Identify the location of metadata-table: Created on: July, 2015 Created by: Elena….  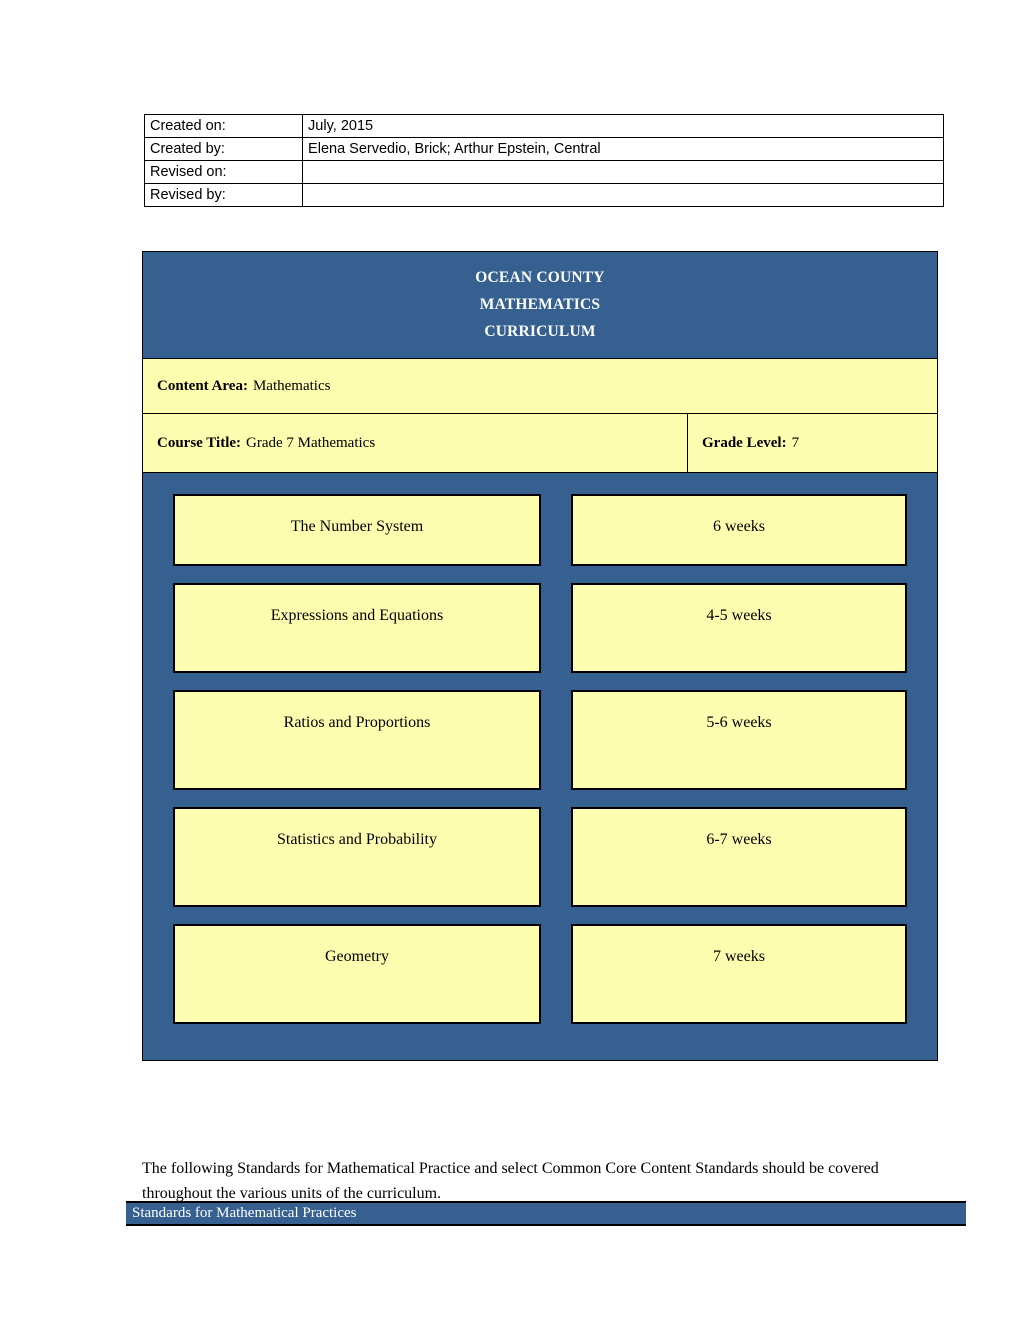
(543, 160).